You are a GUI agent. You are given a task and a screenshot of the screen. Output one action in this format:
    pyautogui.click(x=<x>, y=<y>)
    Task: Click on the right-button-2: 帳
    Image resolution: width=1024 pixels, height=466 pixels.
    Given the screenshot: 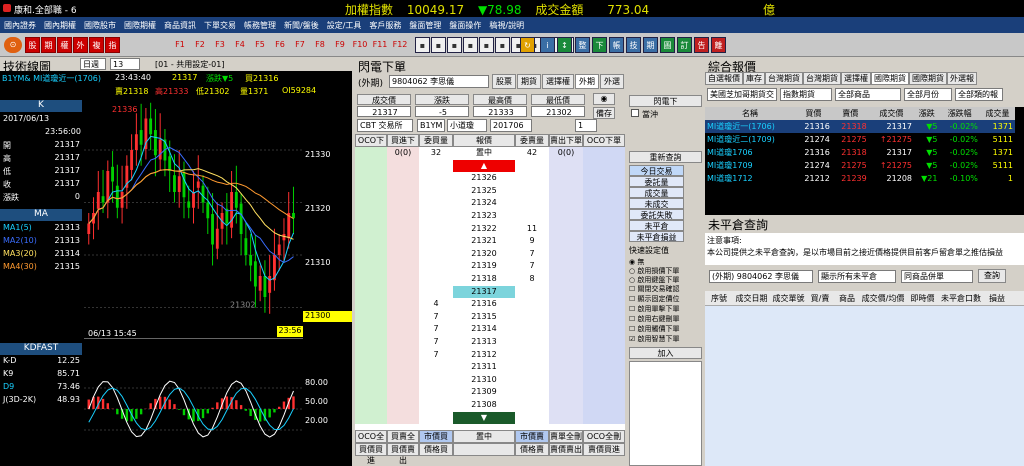 What is the action you would take?
    pyautogui.click(x=616, y=45)
    